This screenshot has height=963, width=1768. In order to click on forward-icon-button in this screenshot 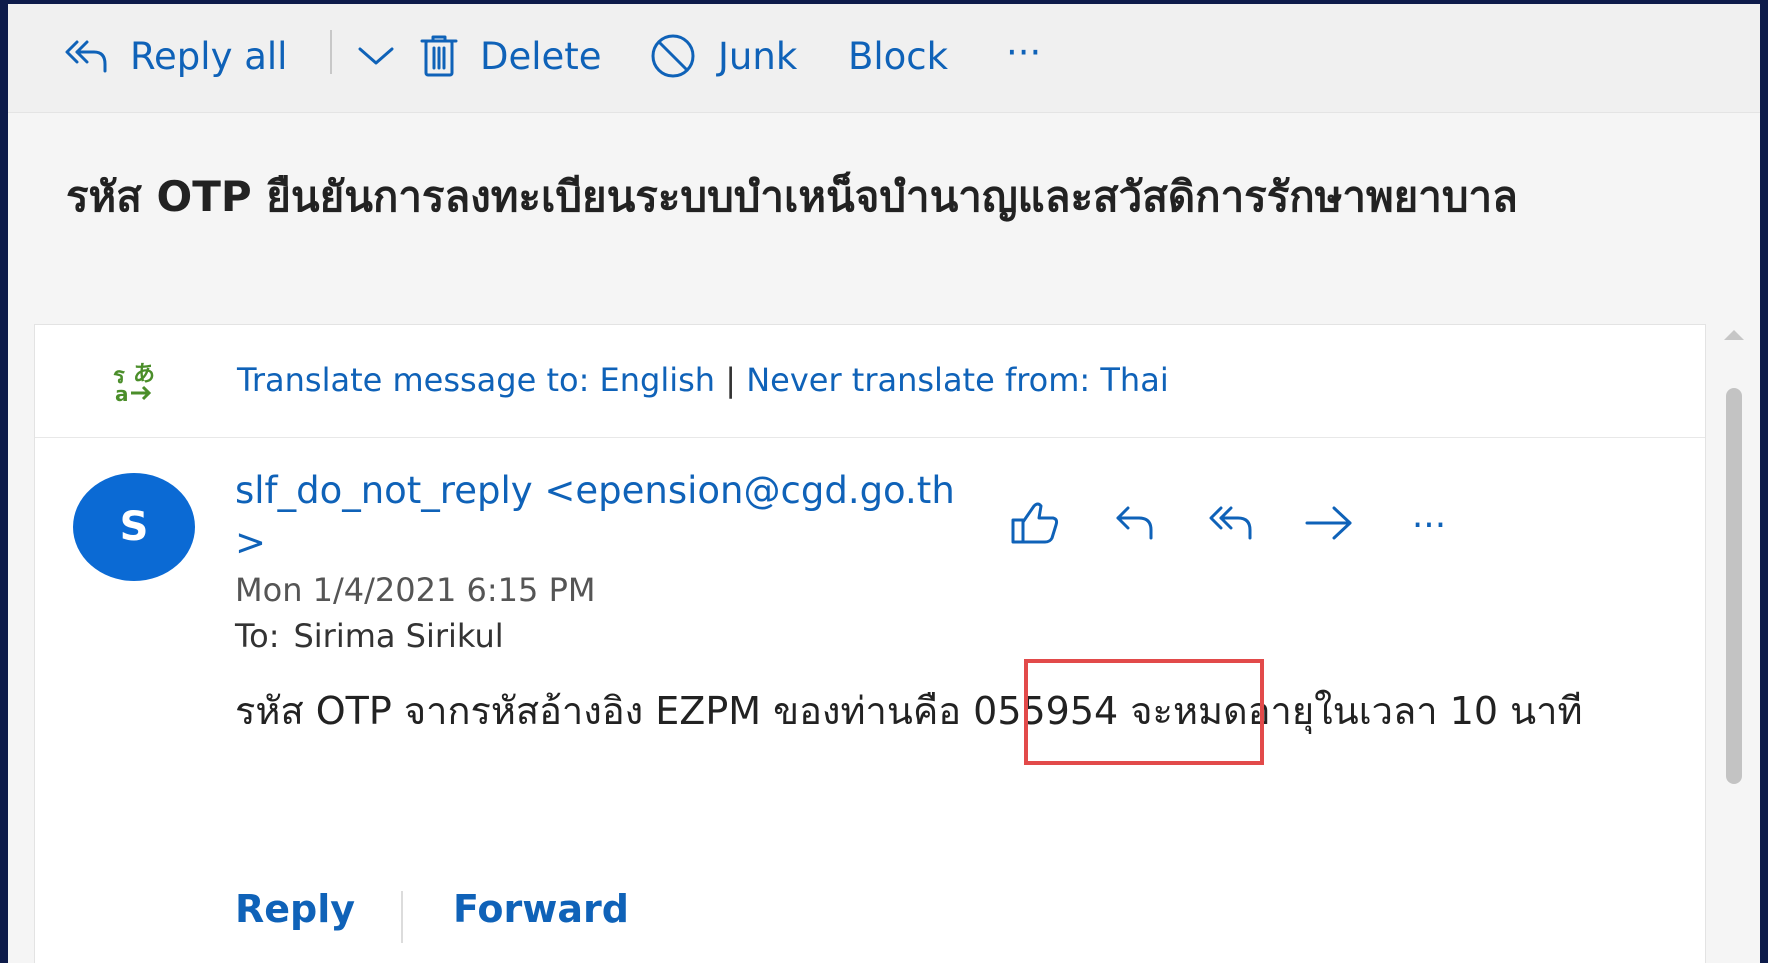, I will do `click(1329, 525)`.